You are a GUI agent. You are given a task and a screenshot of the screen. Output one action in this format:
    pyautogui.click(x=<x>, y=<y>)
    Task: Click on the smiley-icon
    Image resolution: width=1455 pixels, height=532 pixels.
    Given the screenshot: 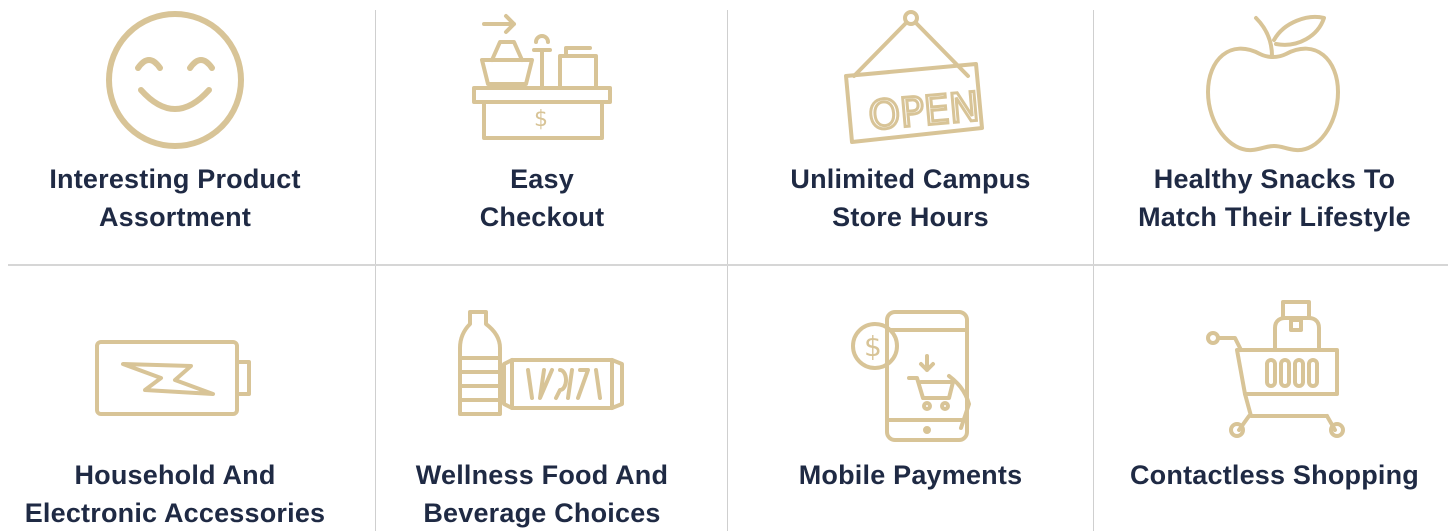 What is the action you would take?
    pyautogui.click(x=175, y=80)
    